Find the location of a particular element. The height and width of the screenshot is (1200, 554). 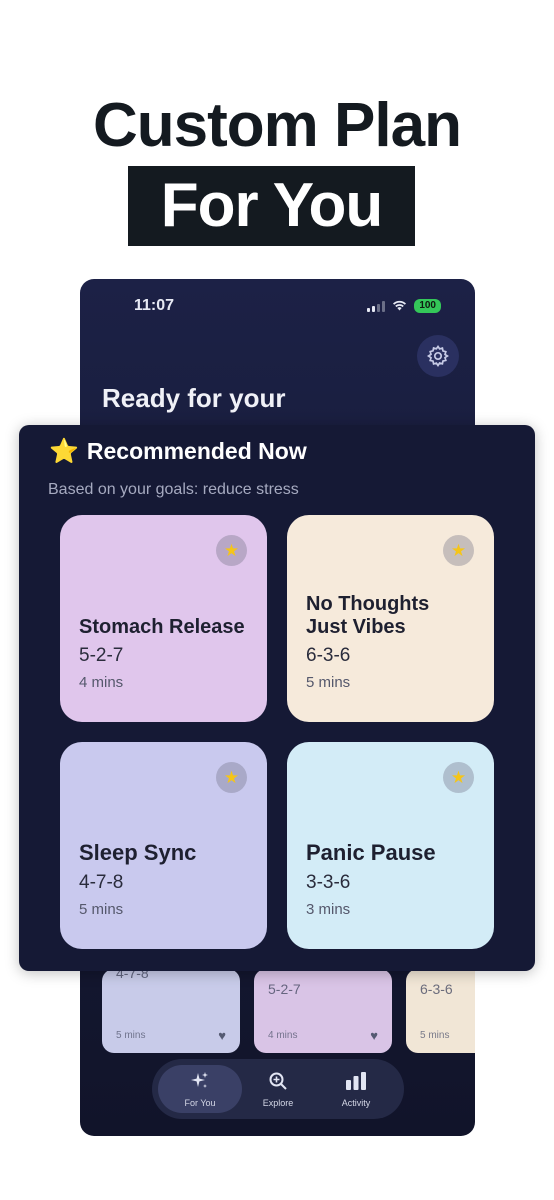

exercise-card: ★ No Thoughts Just Vibes 6-3-6 5 mins is located at coordinates (390, 618).